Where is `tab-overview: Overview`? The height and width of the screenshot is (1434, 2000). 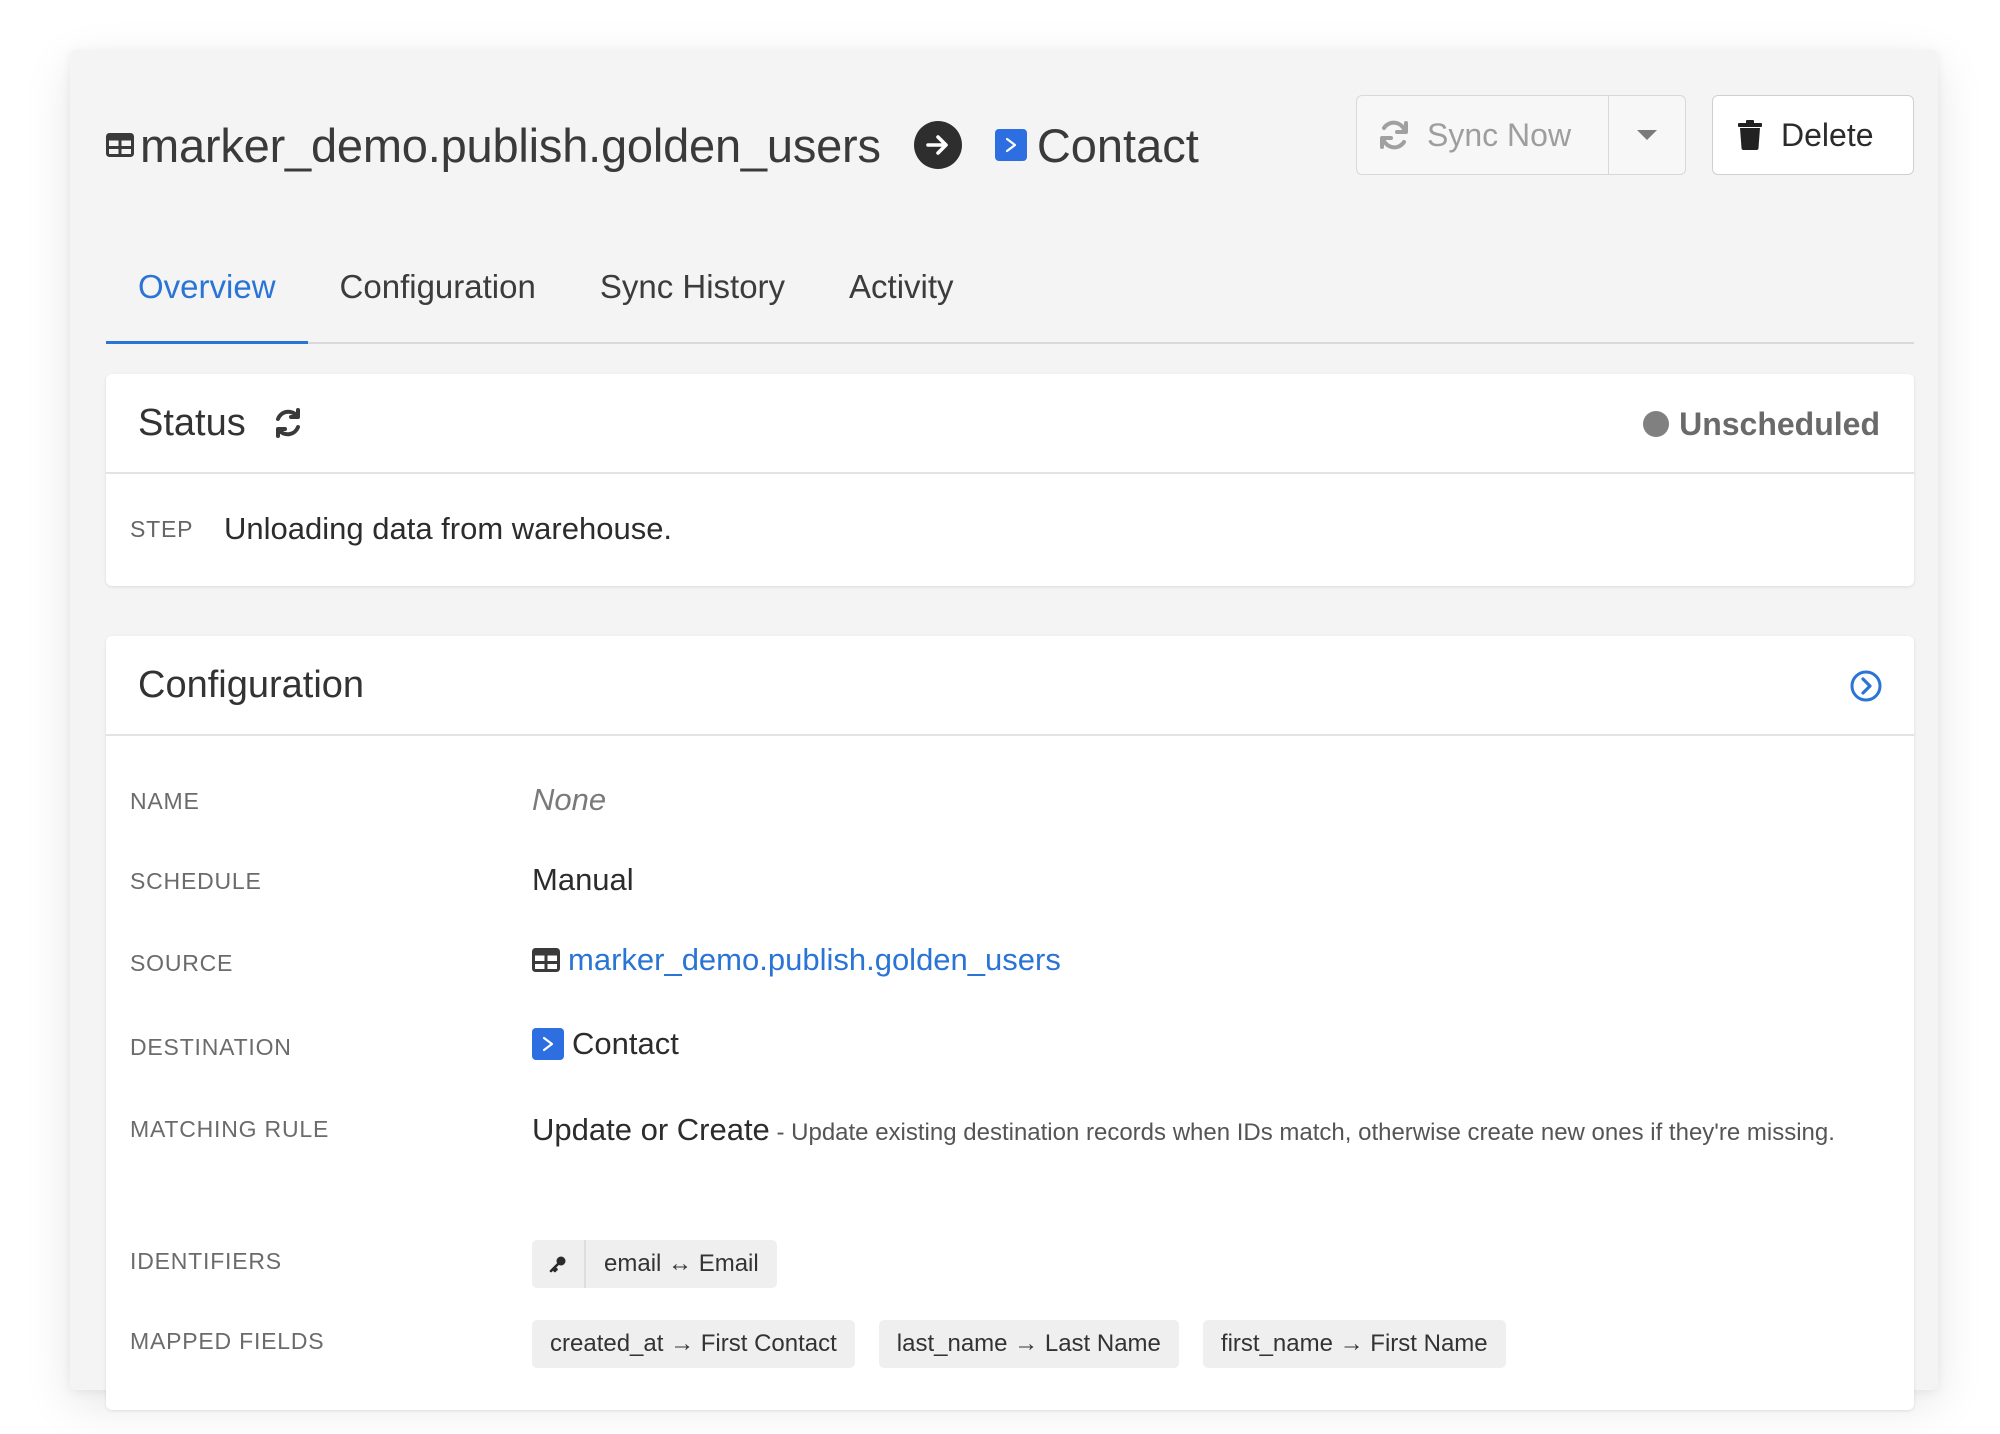 tab-overview: Overview is located at coordinates (207, 288).